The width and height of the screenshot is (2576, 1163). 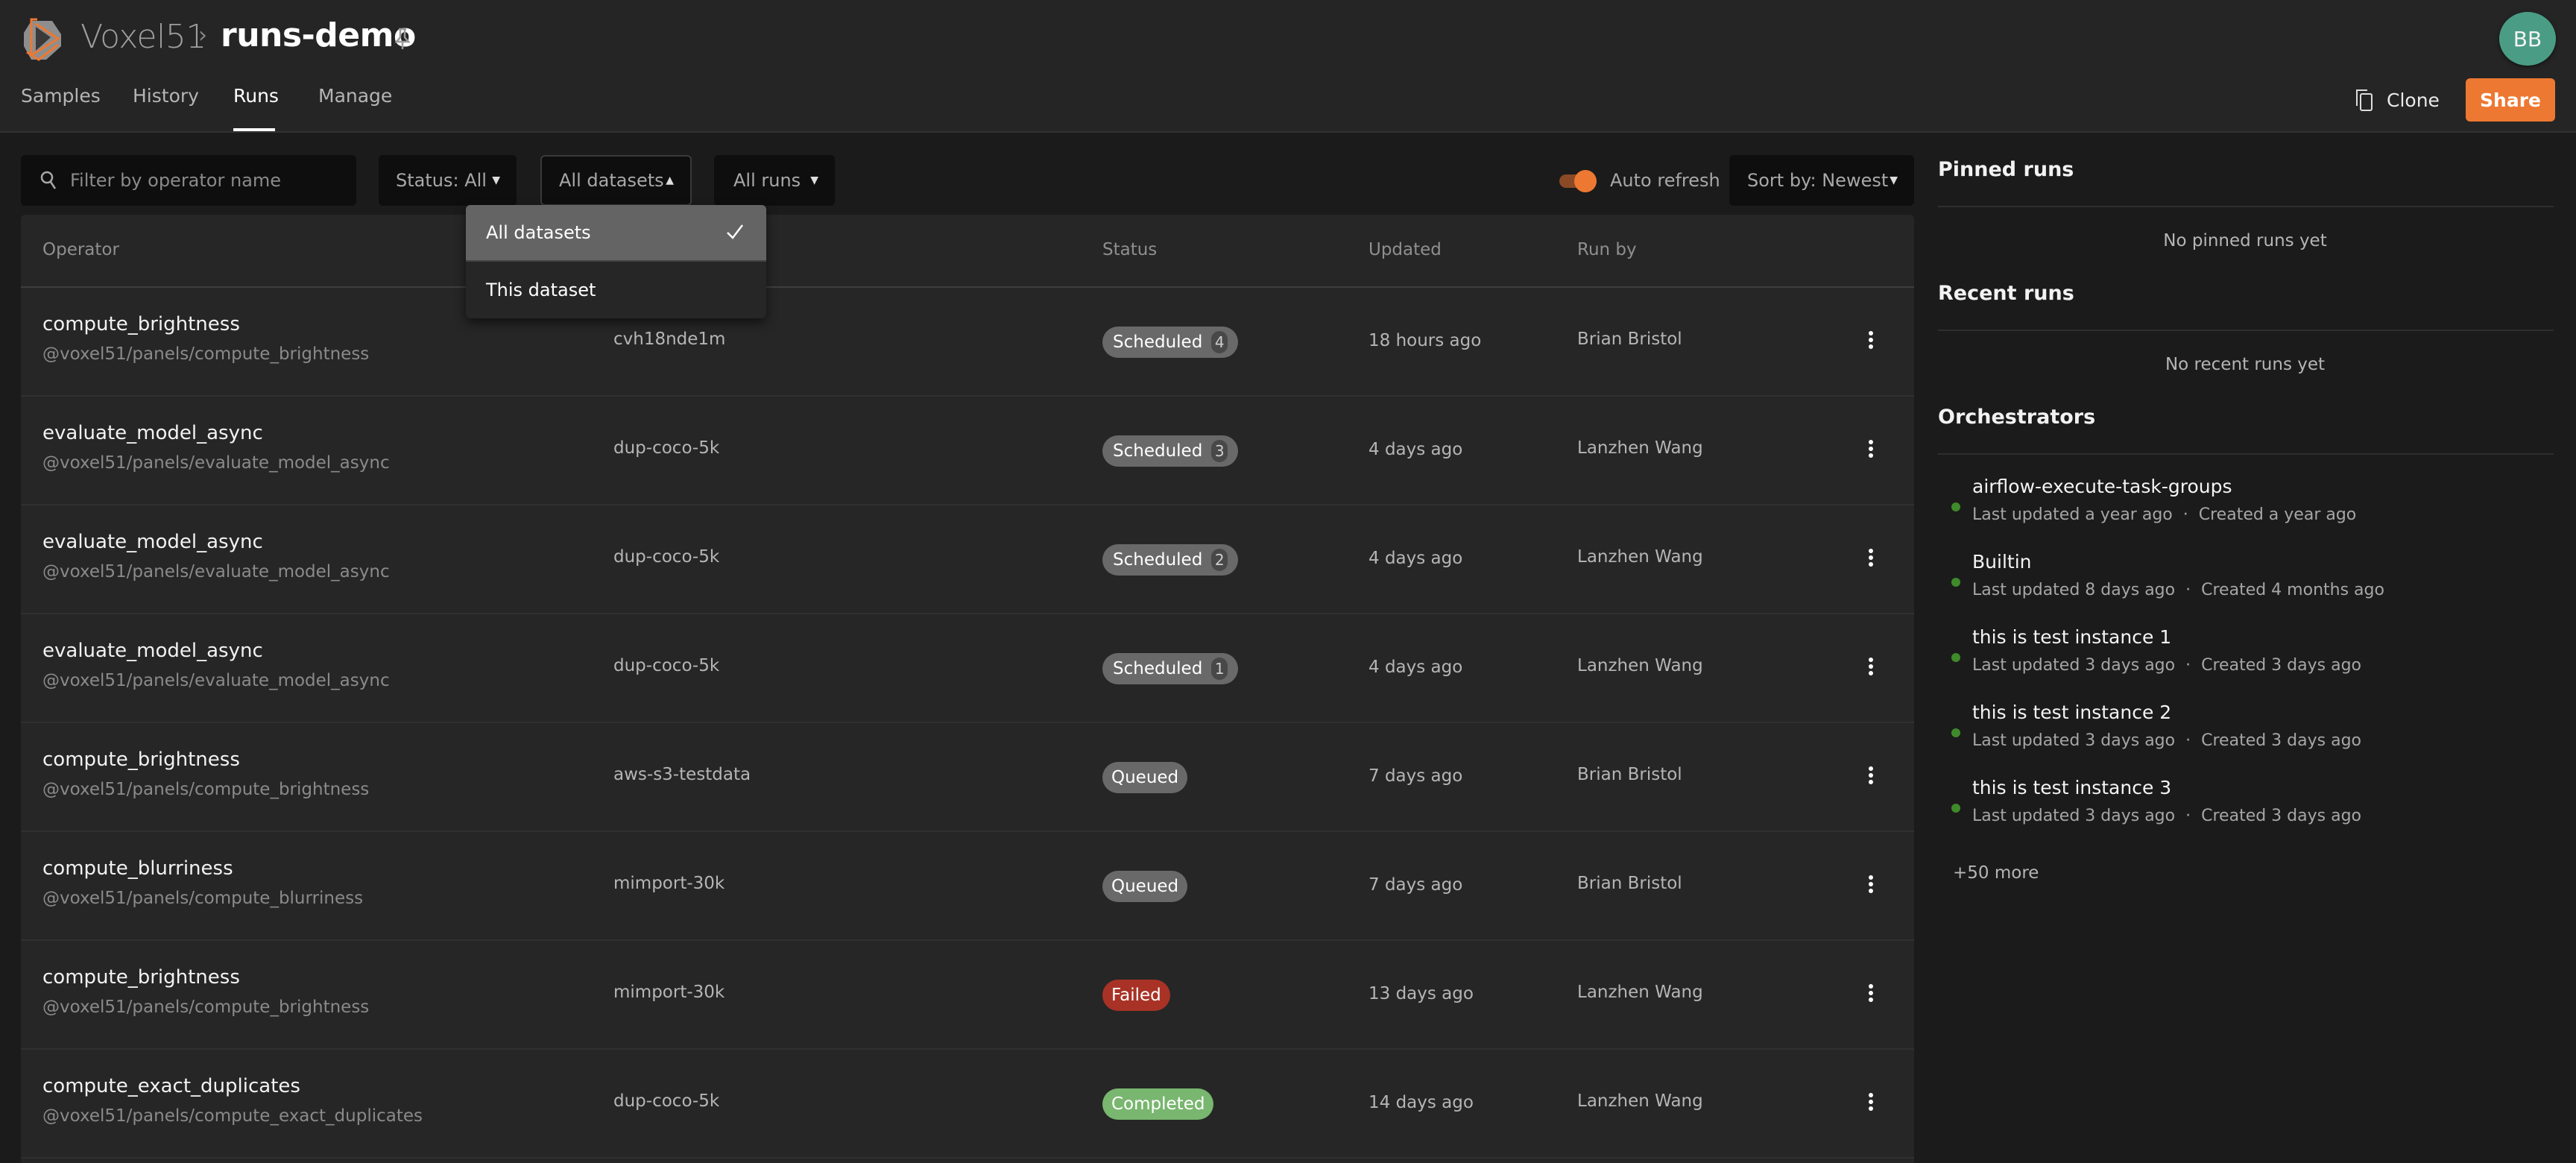 I want to click on brand-name: Voxel51, so click(x=143, y=37).